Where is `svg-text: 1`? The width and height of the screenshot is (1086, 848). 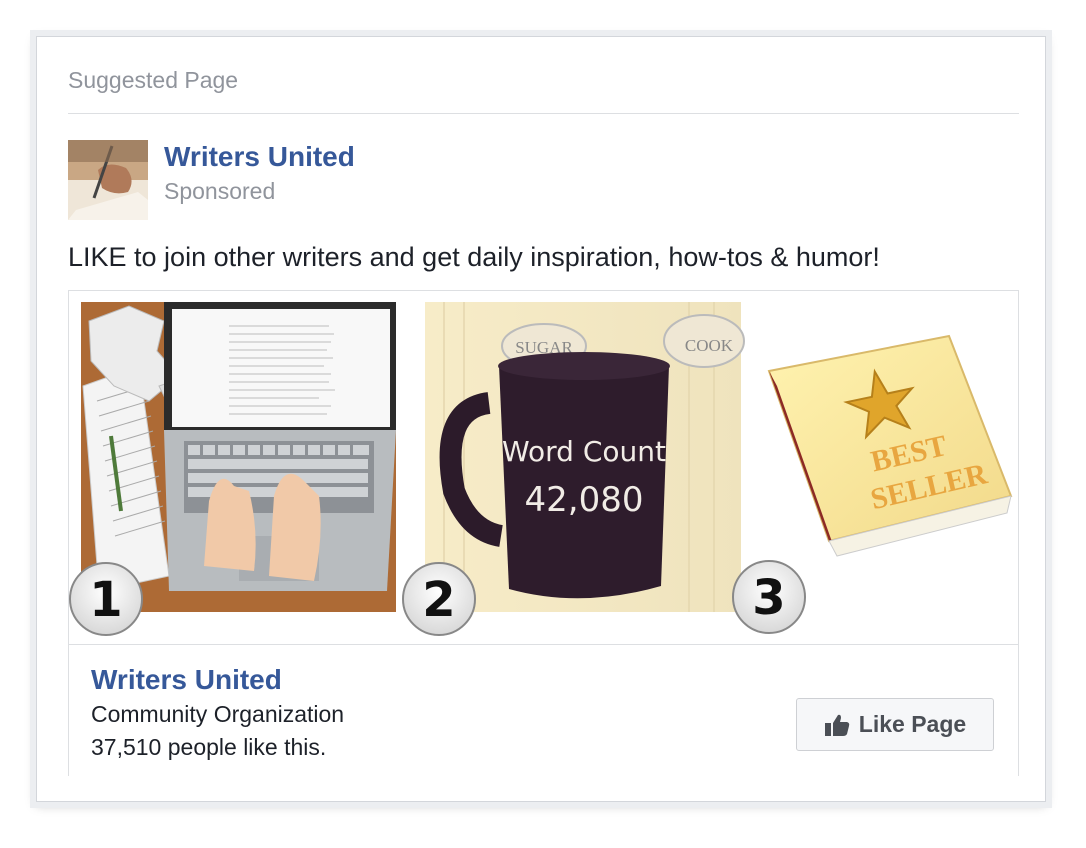 svg-text: 1 is located at coordinates (105, 600).